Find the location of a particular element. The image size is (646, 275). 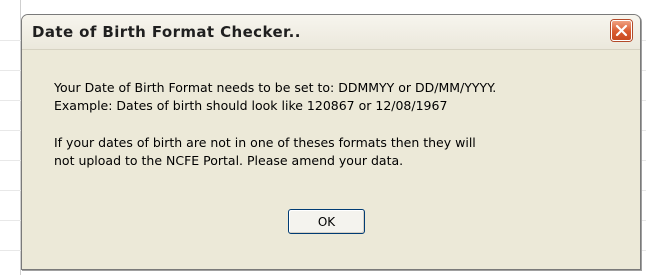

close-icon is located at coordinates (621, 30).